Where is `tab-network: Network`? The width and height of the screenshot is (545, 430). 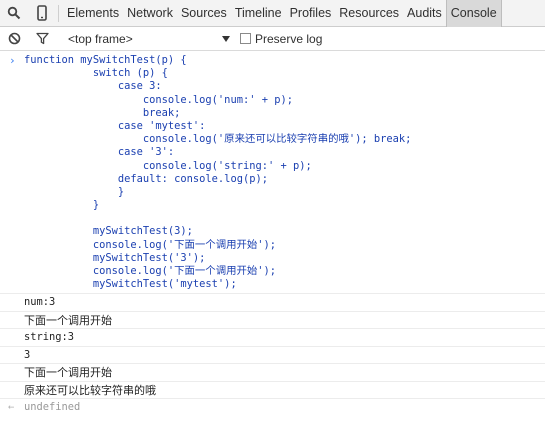
tab-network: Network is located at coordinates (150, 13).